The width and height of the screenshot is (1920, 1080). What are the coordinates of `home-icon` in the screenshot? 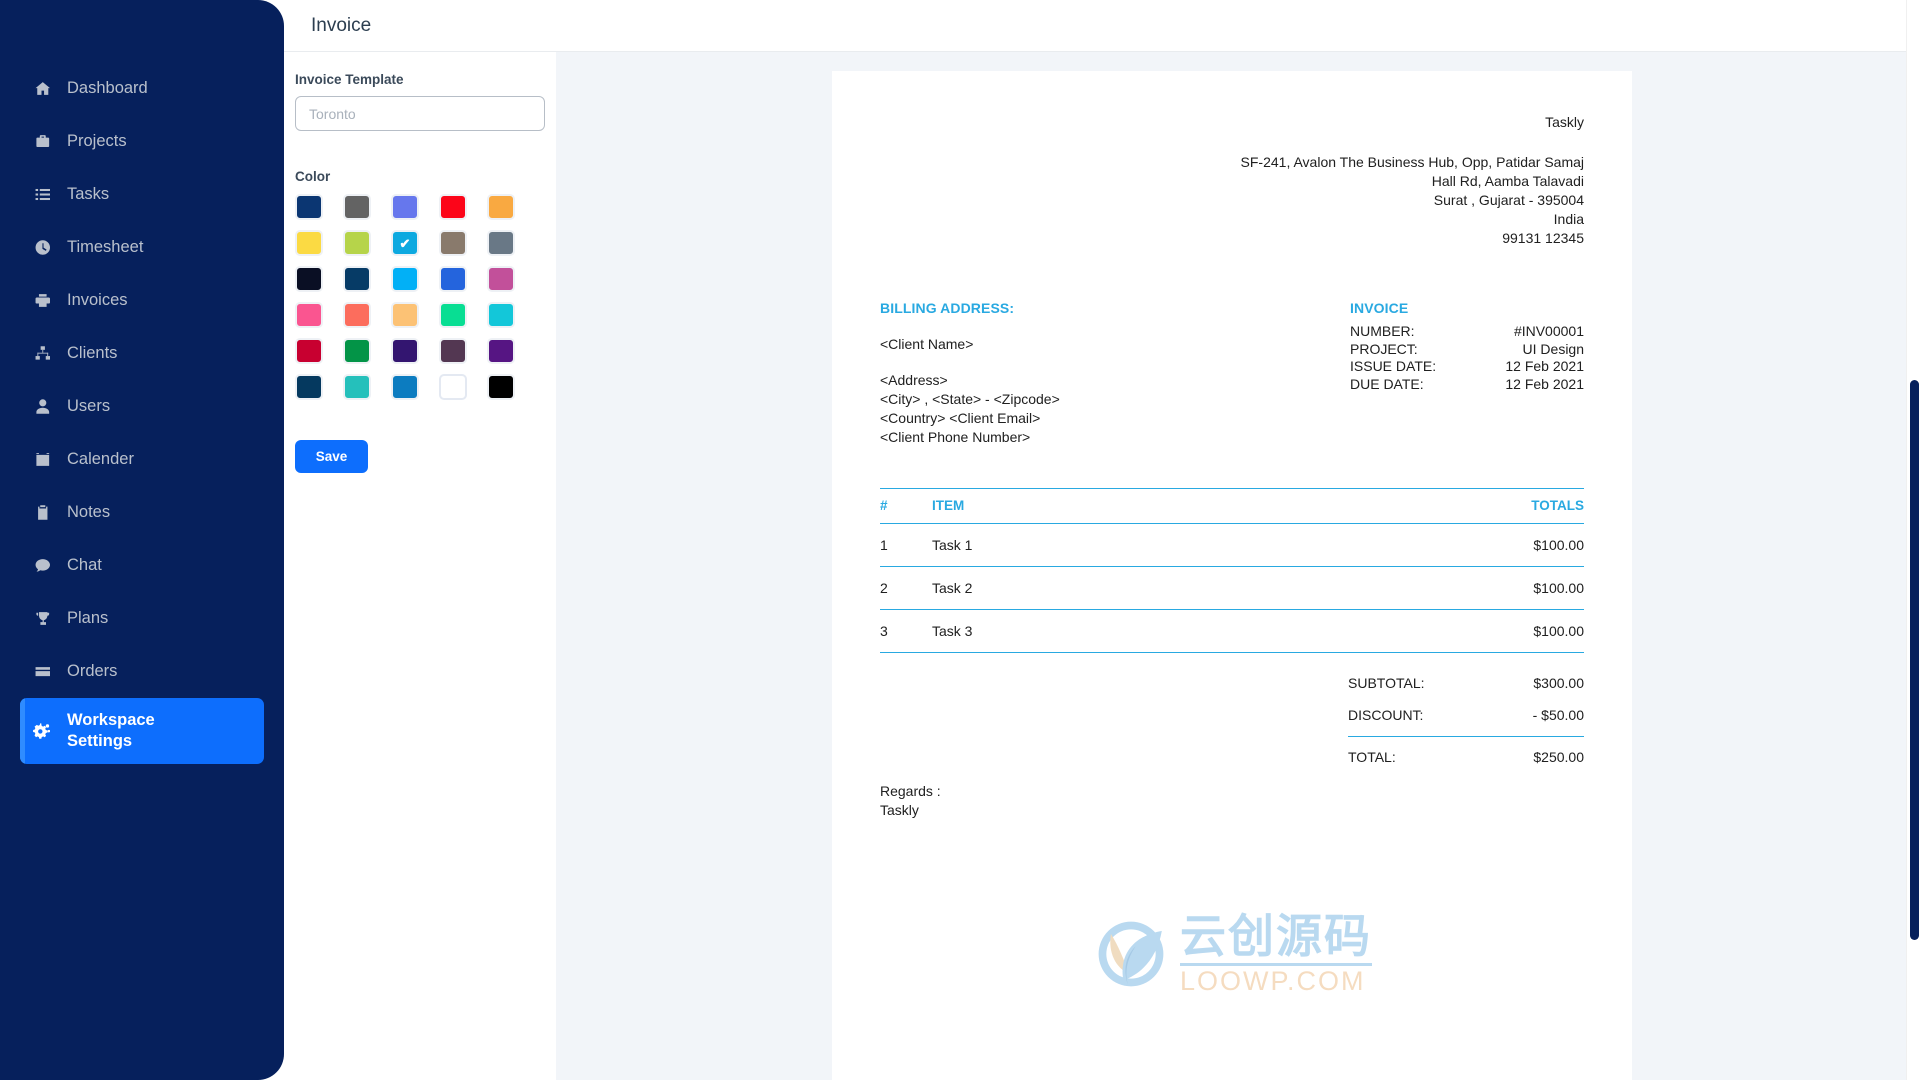 It's located at (50, 88).